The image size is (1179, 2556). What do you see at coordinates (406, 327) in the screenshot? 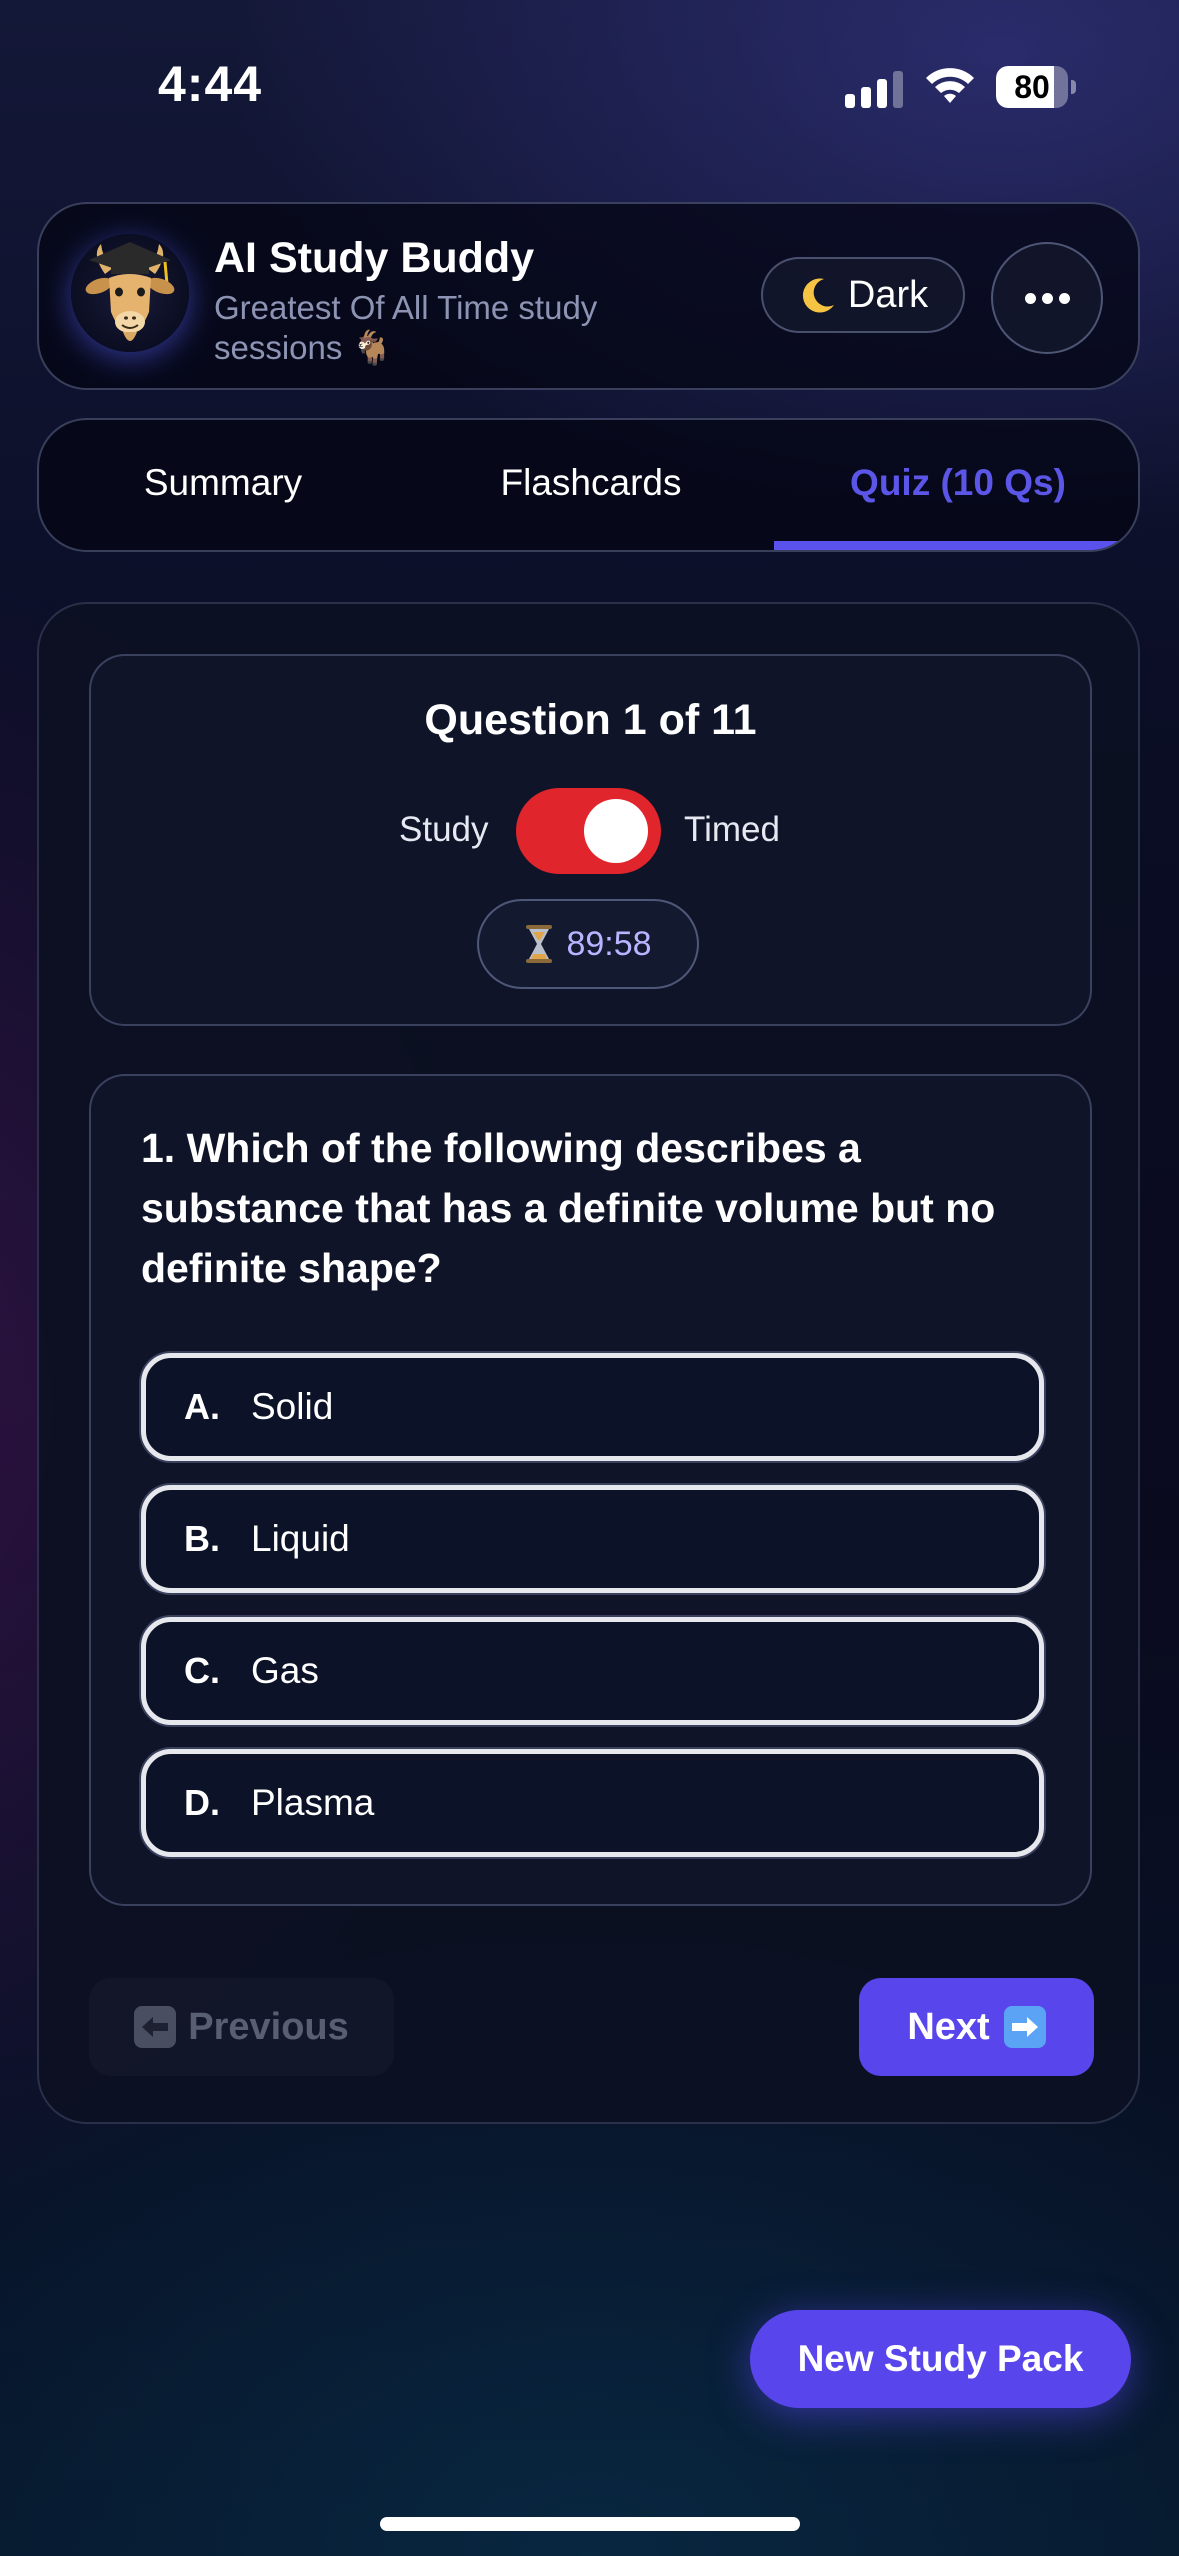
I see `app-subtitle: Greatest Of All Time study sessions 🐐` at bounding box center [406, 327].